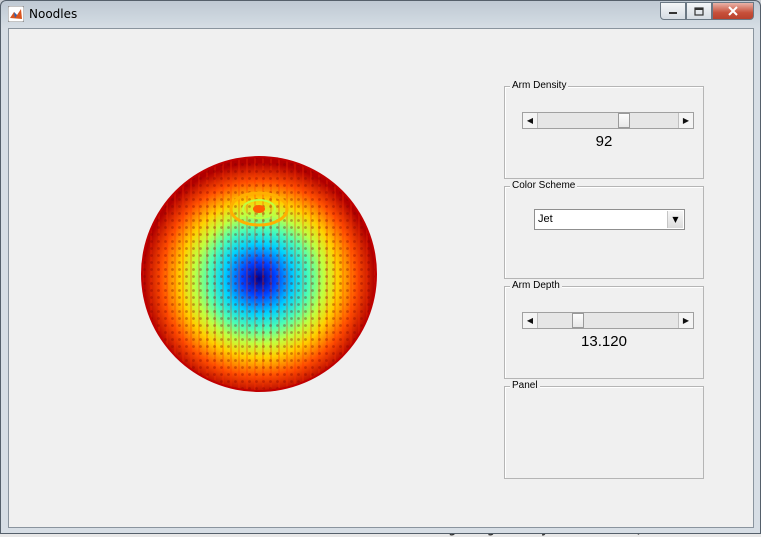 The width and height of the screenshot is (761, 537). I want to click on arm-density-label: Arm Density, so click(539, 85).